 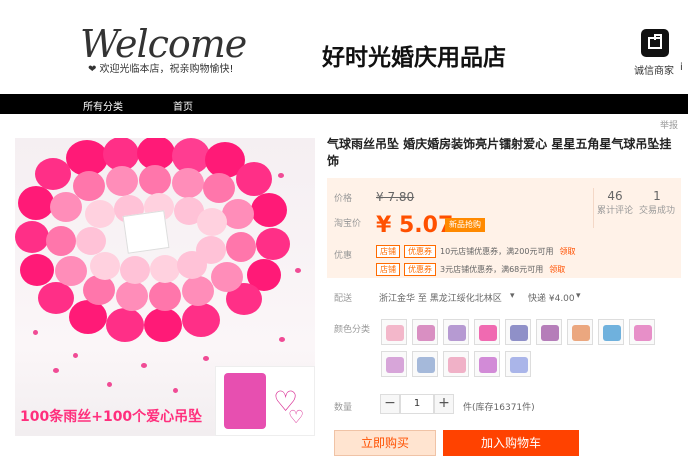 I want to click on quantity-decrement-button: −, so click(x=390, y=404).